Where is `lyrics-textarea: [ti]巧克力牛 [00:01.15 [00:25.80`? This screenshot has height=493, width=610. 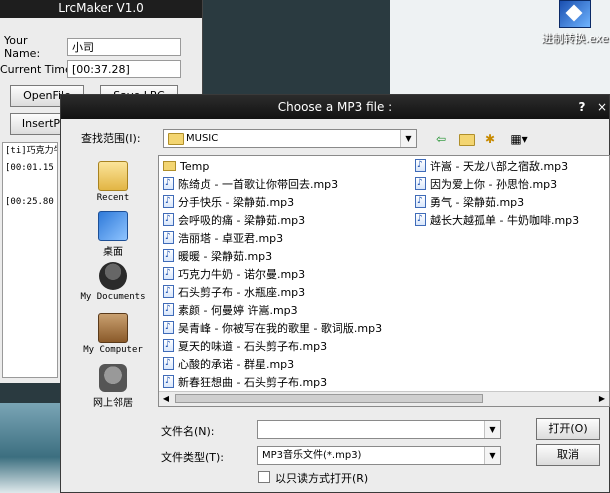 lyrics-textarea: [ti]巧克力牛 [00:01.15 [00:25.80 is located at coordinates (30, 260).